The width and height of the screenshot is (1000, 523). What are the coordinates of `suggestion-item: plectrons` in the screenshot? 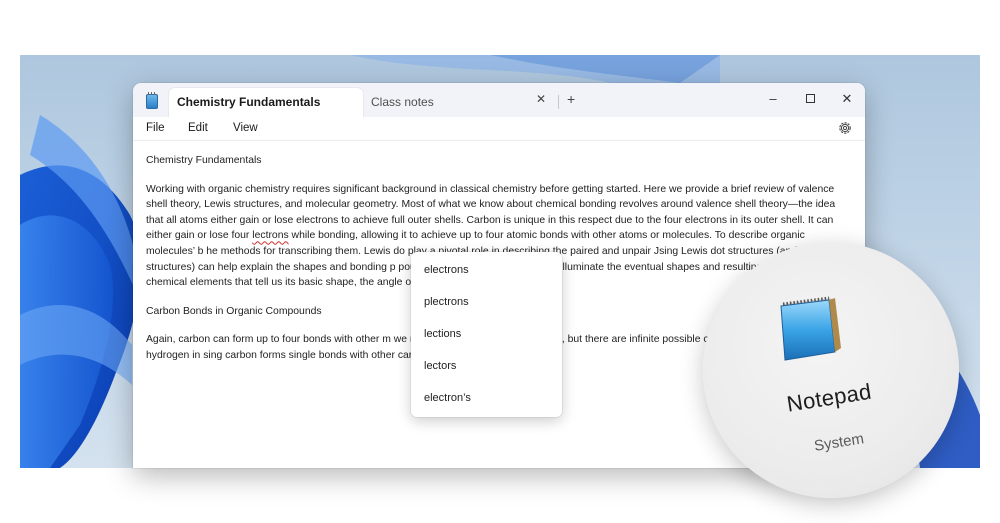 It's located at (446, 302).